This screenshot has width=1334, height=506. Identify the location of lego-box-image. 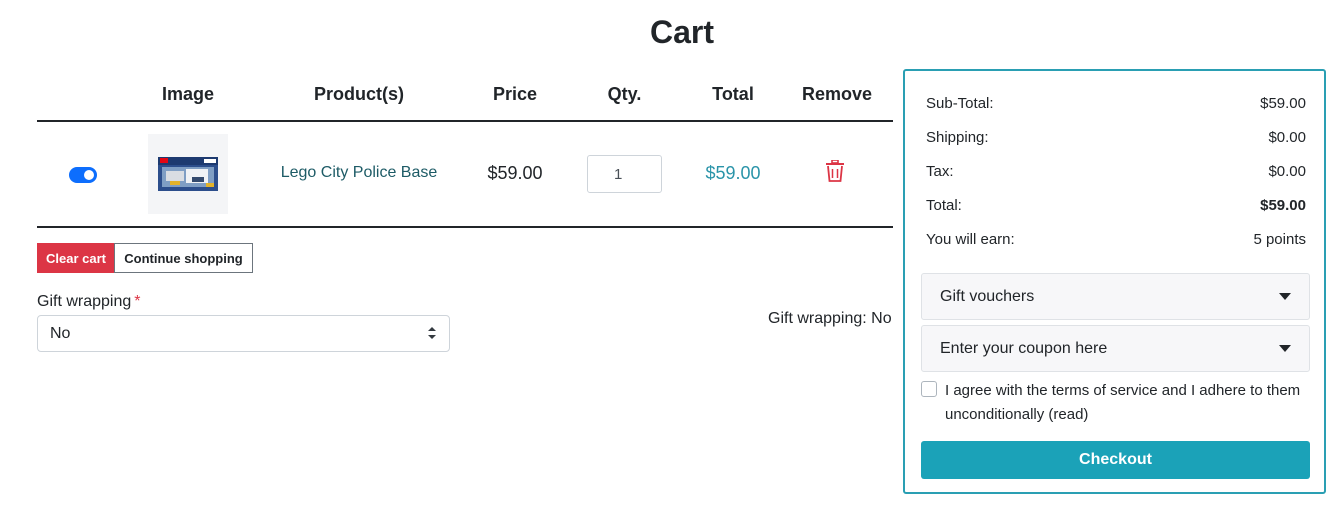
(188, 174).